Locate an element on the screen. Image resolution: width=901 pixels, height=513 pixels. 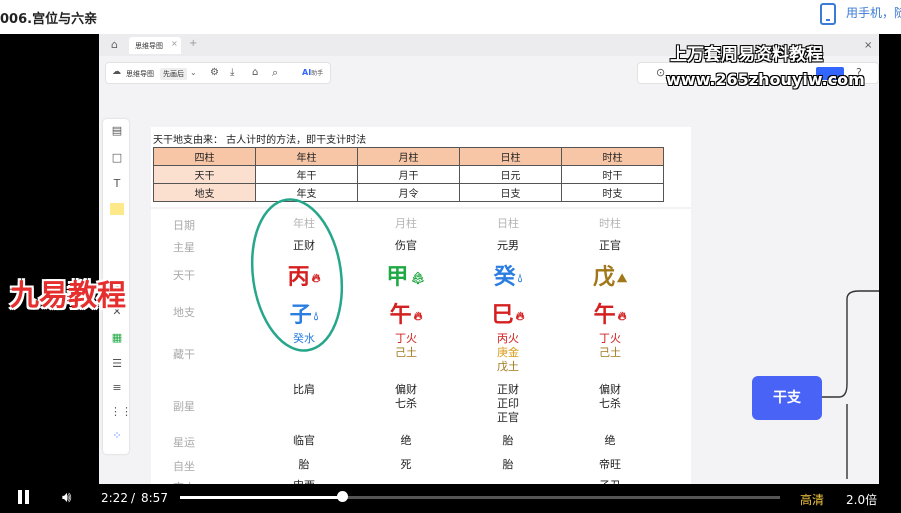
ai-assistant-button: AI助手 is located at coordinates (312, 72).